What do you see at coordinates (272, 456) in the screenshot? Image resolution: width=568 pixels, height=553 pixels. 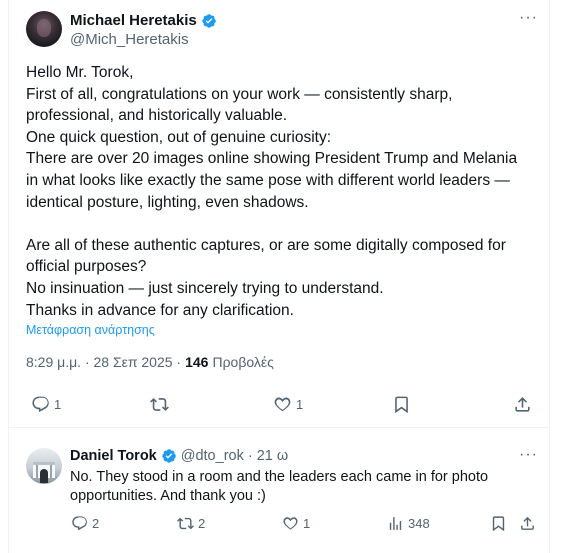 I see `reply-time: 21 ω` at bounding box center [272, 456].